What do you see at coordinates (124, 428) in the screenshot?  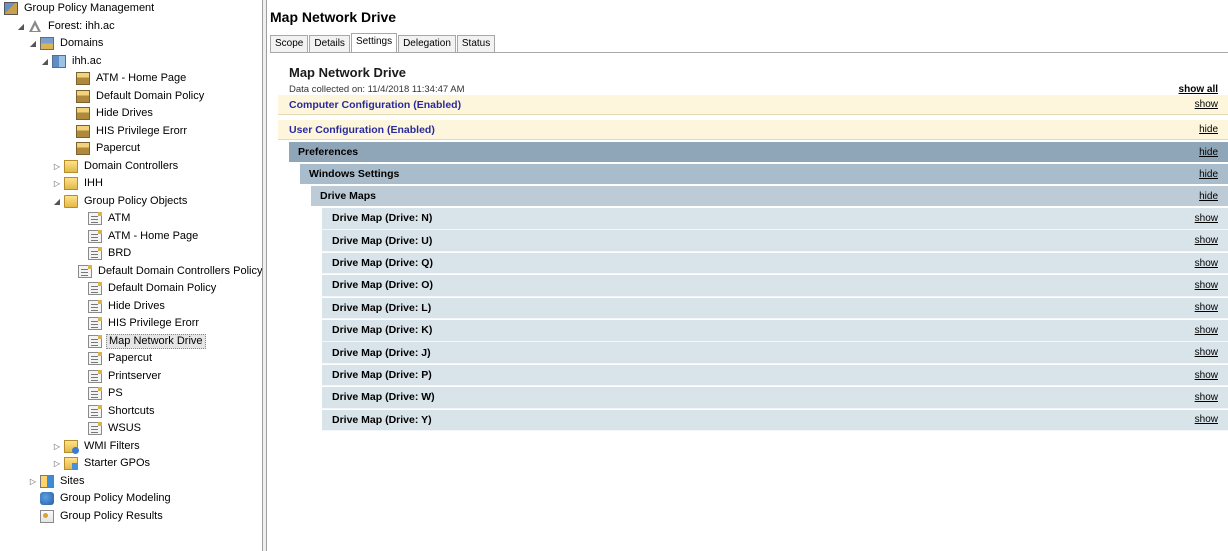 I see `tree-node-label: WSUS` at bounding box center [124, 428].